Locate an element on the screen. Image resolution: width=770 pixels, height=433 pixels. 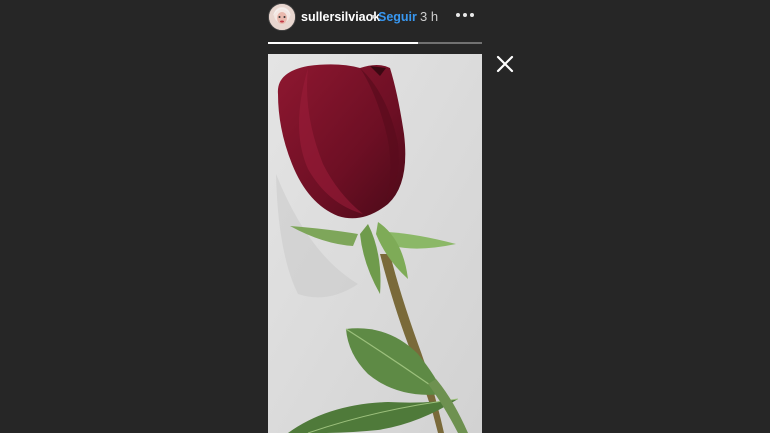
story-progress-fill is located at coordinates (343, 43).